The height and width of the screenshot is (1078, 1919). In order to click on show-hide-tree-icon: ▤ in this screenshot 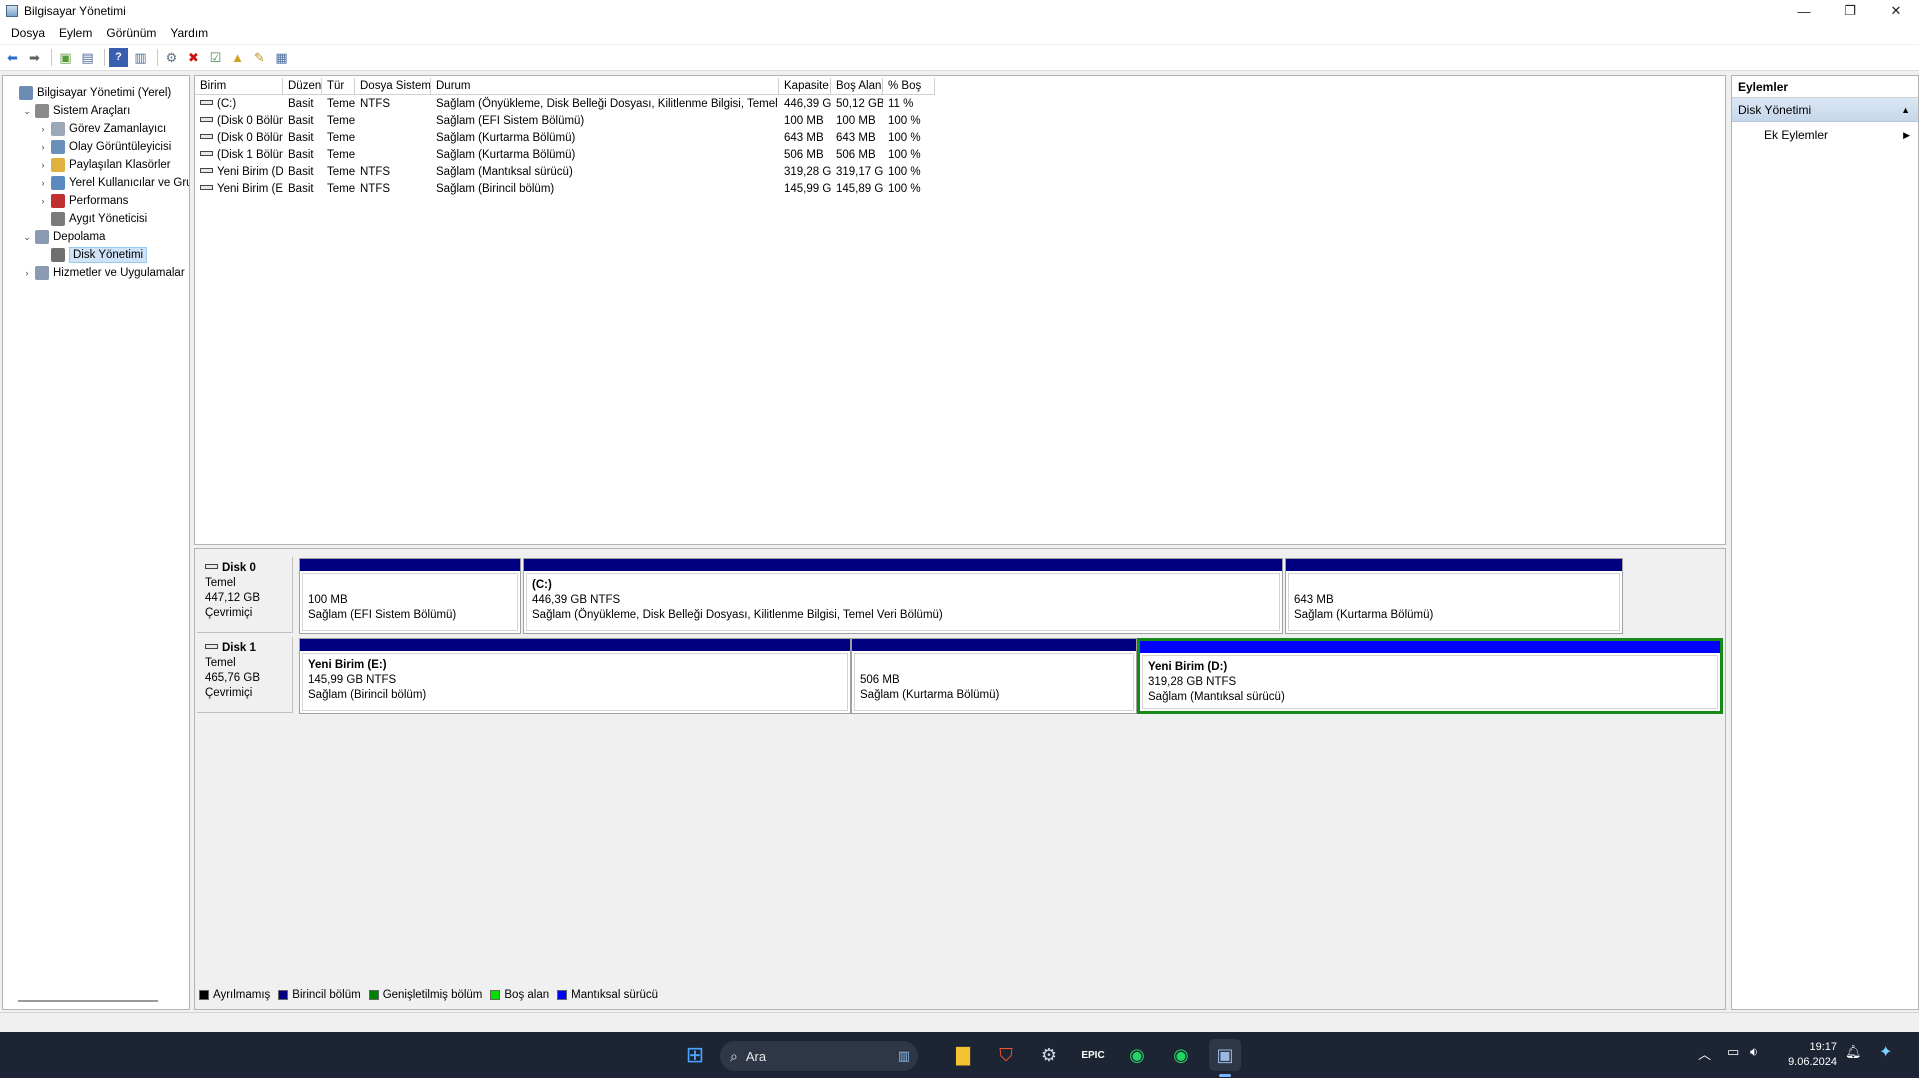, I will do `click(87, 57)`.